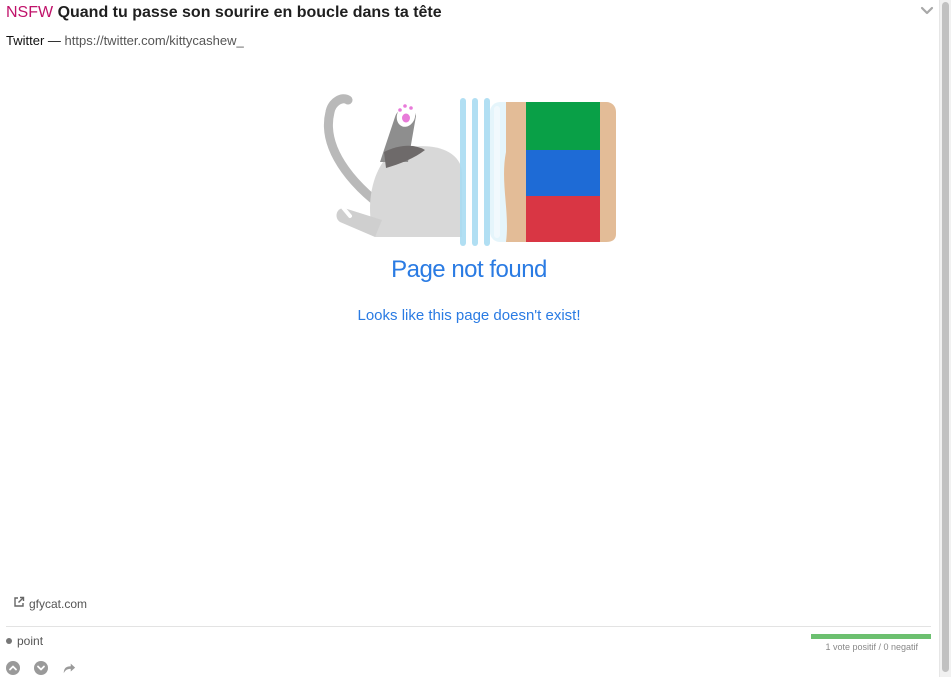  I want to click on source-url-link: https://twitter.com/kittycashew_, so click(154, 40).